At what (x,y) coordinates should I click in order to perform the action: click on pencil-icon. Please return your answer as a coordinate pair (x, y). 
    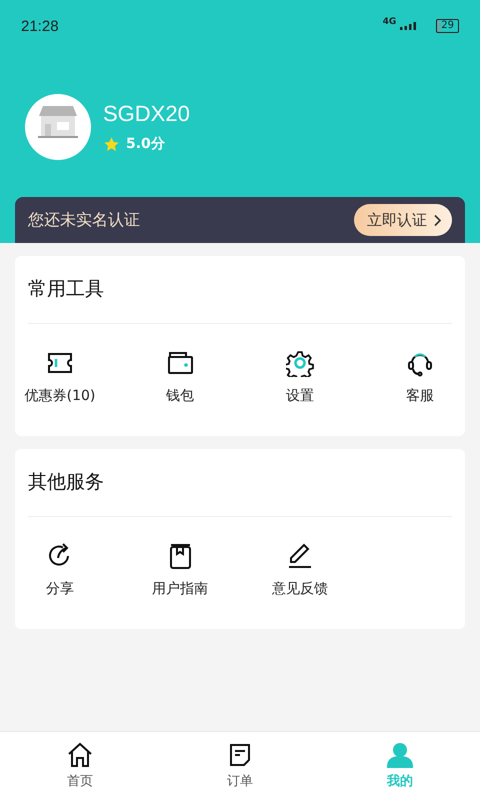
    Looking at the image, I should click on (300, 556).